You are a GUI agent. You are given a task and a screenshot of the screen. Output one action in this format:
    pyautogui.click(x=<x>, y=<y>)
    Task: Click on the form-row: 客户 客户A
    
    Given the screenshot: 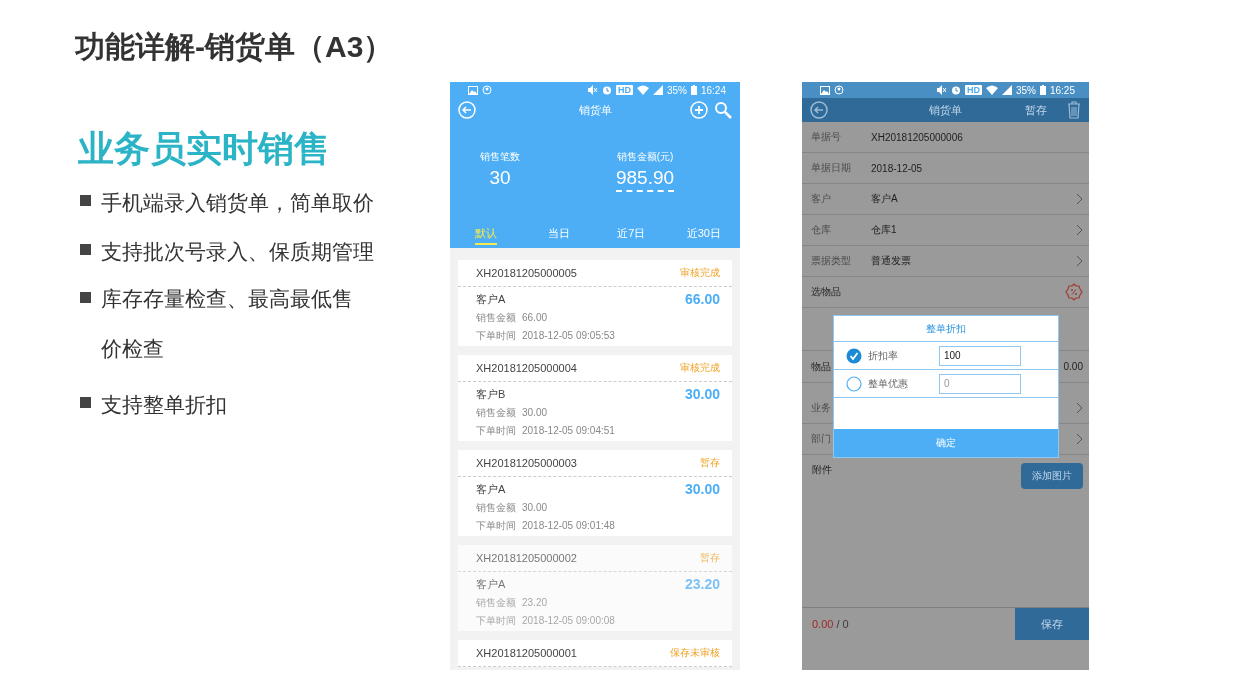 What is the action you would take?
    pyautogui.click(x=945, y=199)
    